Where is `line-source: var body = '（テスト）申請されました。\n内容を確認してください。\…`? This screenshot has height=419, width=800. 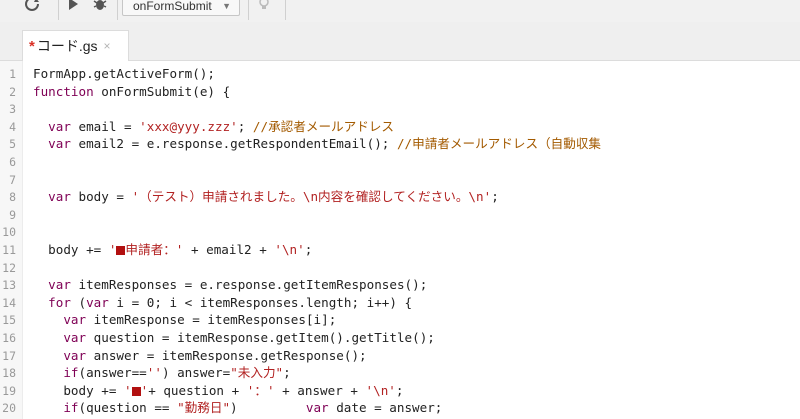 line-source: var body = '（テスト）申請されました。\n内容を確認してください。\… is located at coordinates (266, 197).